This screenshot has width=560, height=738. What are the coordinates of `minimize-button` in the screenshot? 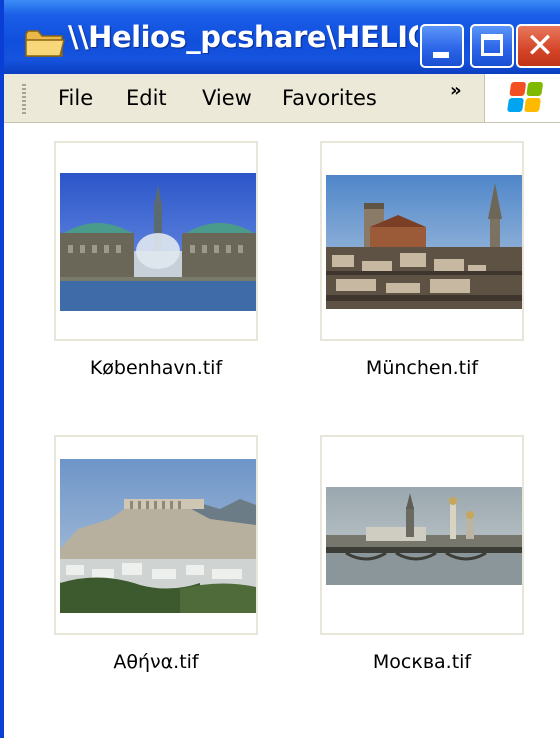 It's located at (442, 46).